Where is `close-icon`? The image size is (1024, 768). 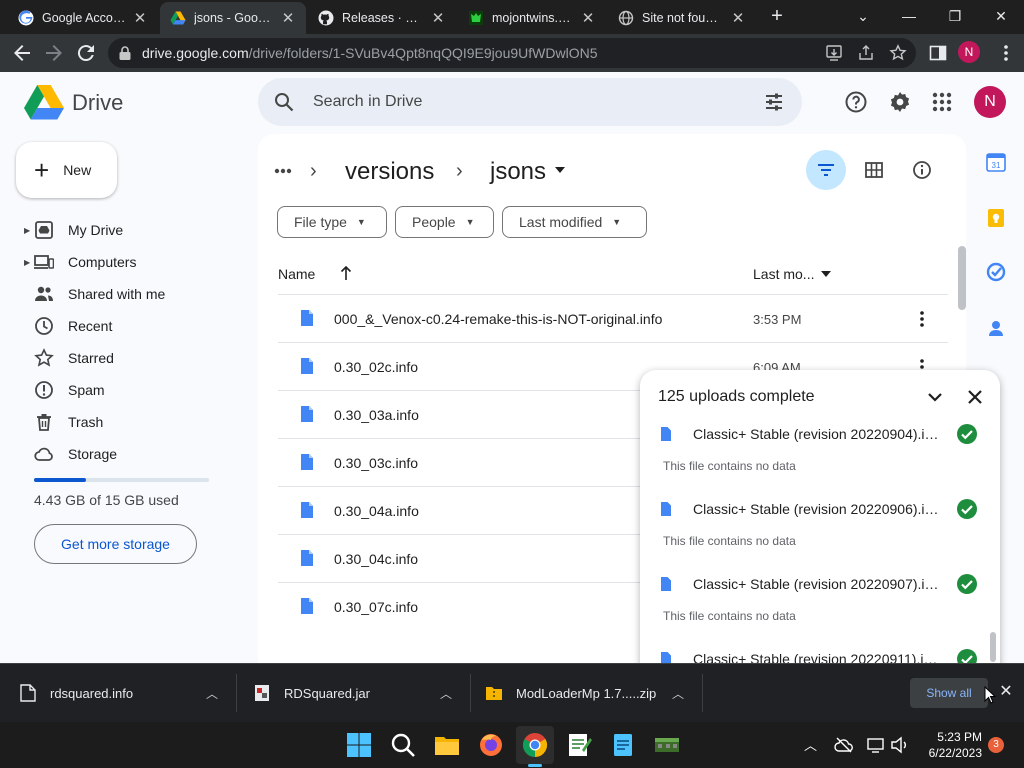
close-icon is located at coordinates (975, 397).